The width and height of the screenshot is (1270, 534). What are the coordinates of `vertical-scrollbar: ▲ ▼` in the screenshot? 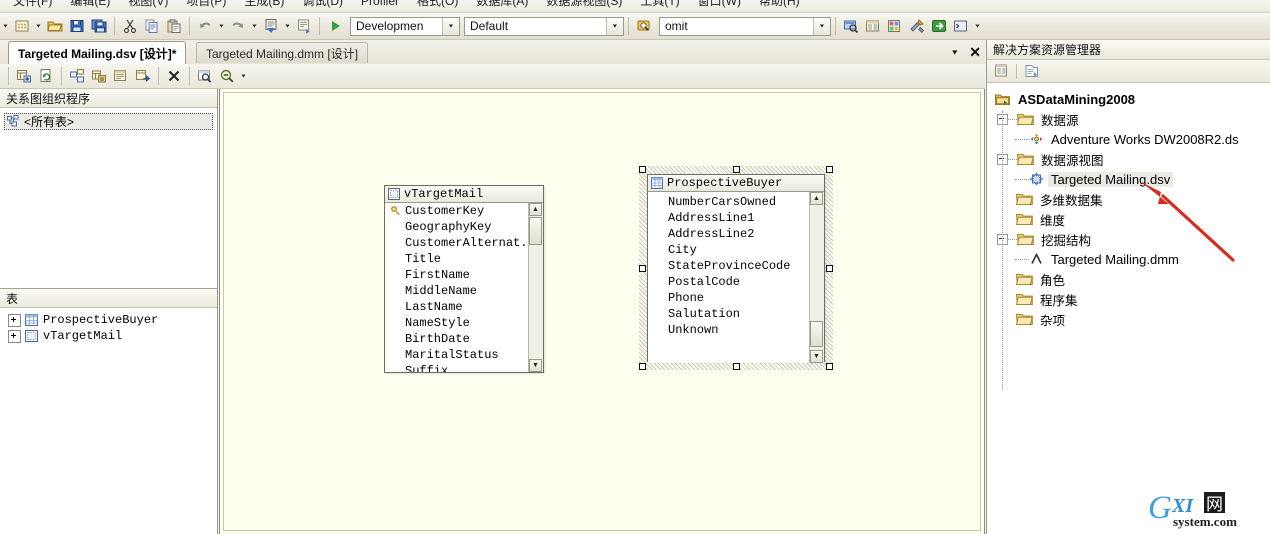 It's located at (535, 287).